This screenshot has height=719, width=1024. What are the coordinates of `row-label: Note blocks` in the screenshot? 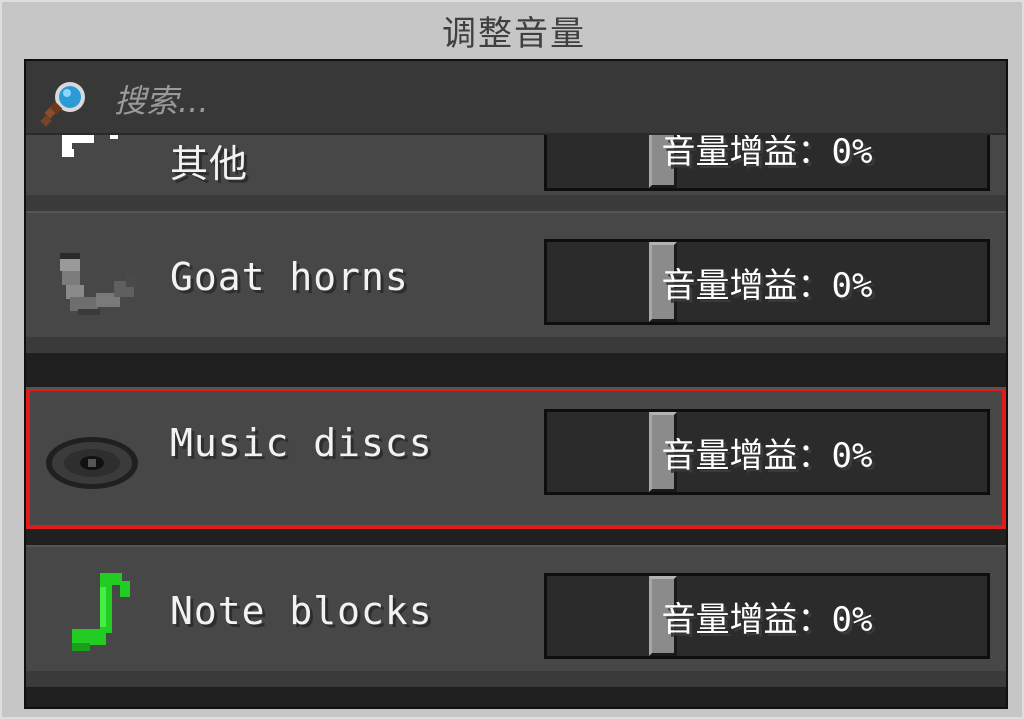 It's located at (301, 611).